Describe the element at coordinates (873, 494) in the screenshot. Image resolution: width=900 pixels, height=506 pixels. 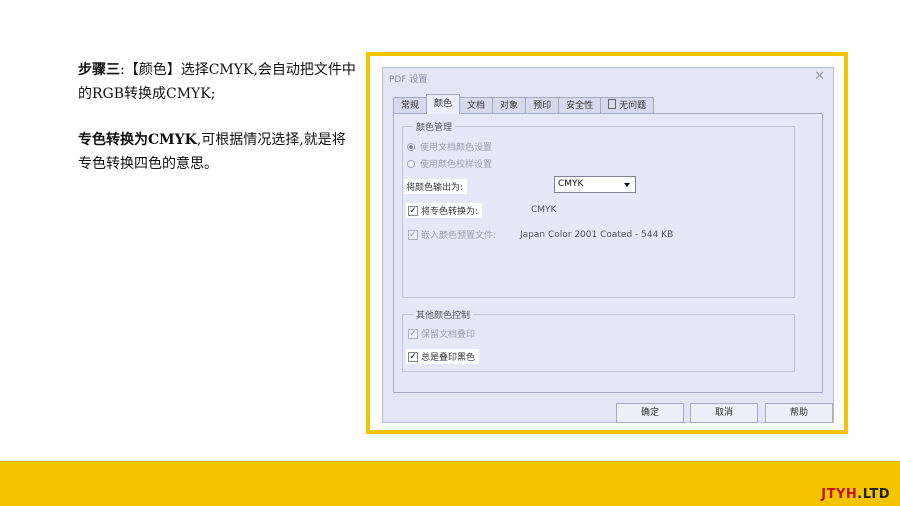
I see `brand-suffix: .LTD` at that location.